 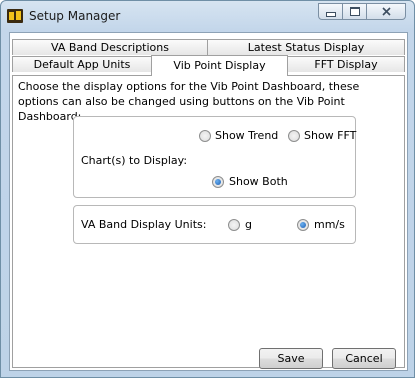 I want to click on cancel-button: Cancel, so click(x=364, y=358).